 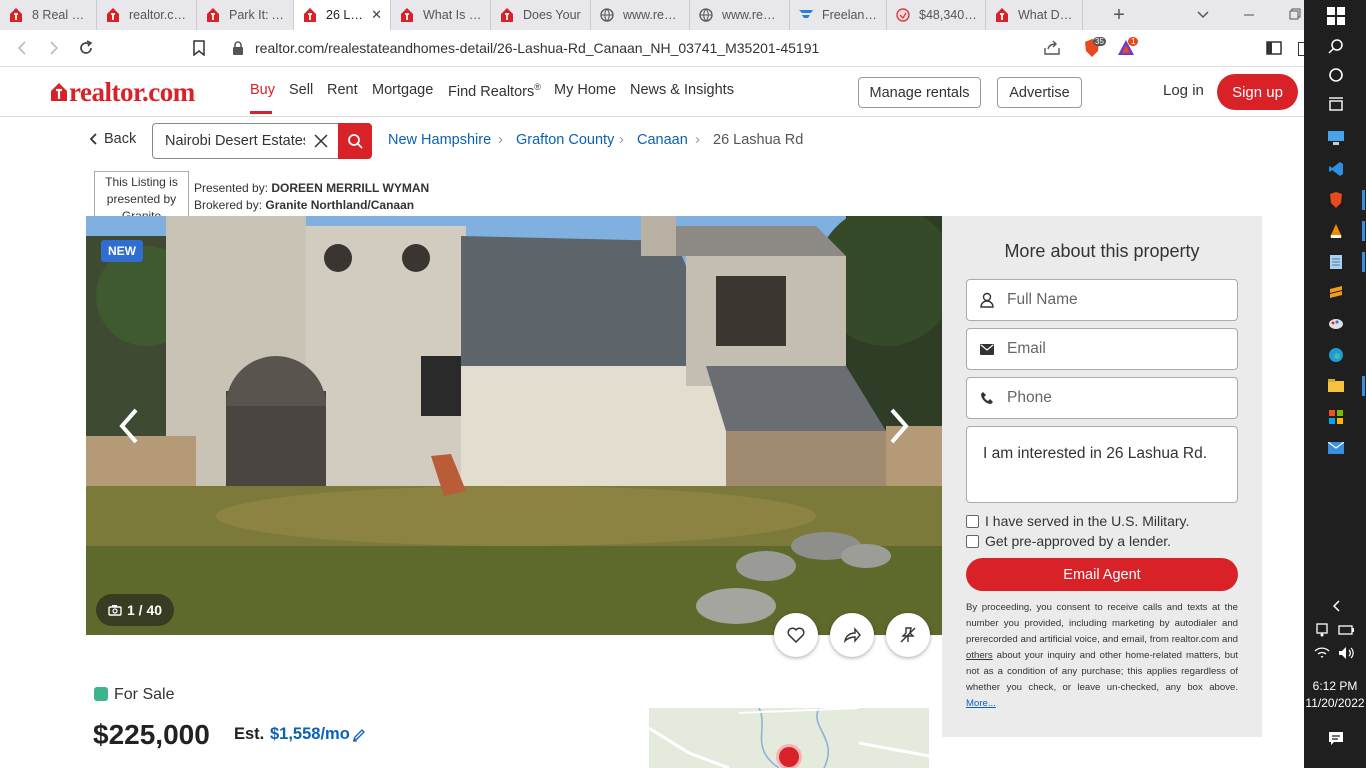 What do you see at coordinates (1335, 686) in the screenshot?
I see `clock-time: 6:12 PM` at bounding box center [1335, 686].